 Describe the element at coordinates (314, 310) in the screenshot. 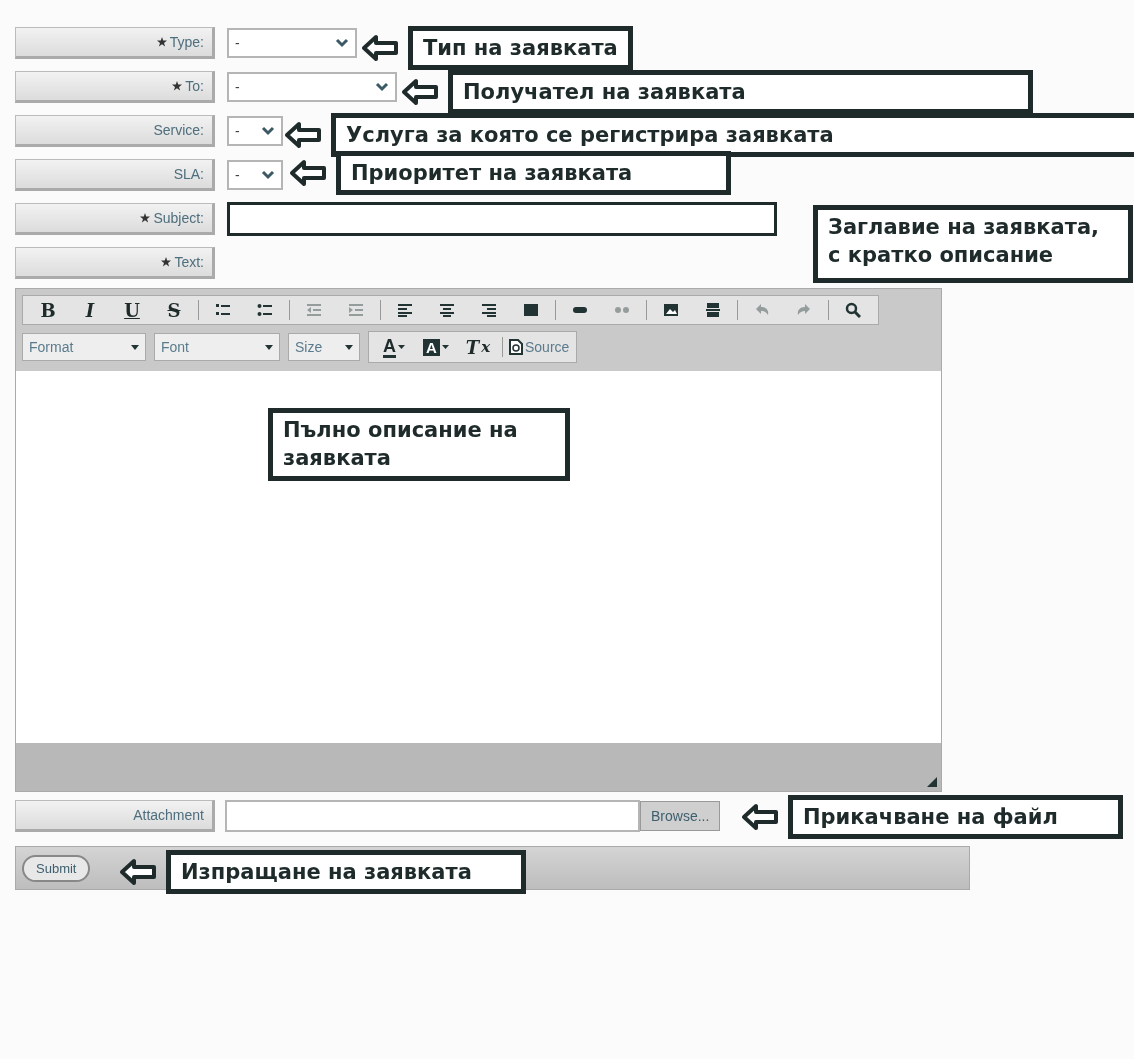

I see `outdent-icon` at that location.